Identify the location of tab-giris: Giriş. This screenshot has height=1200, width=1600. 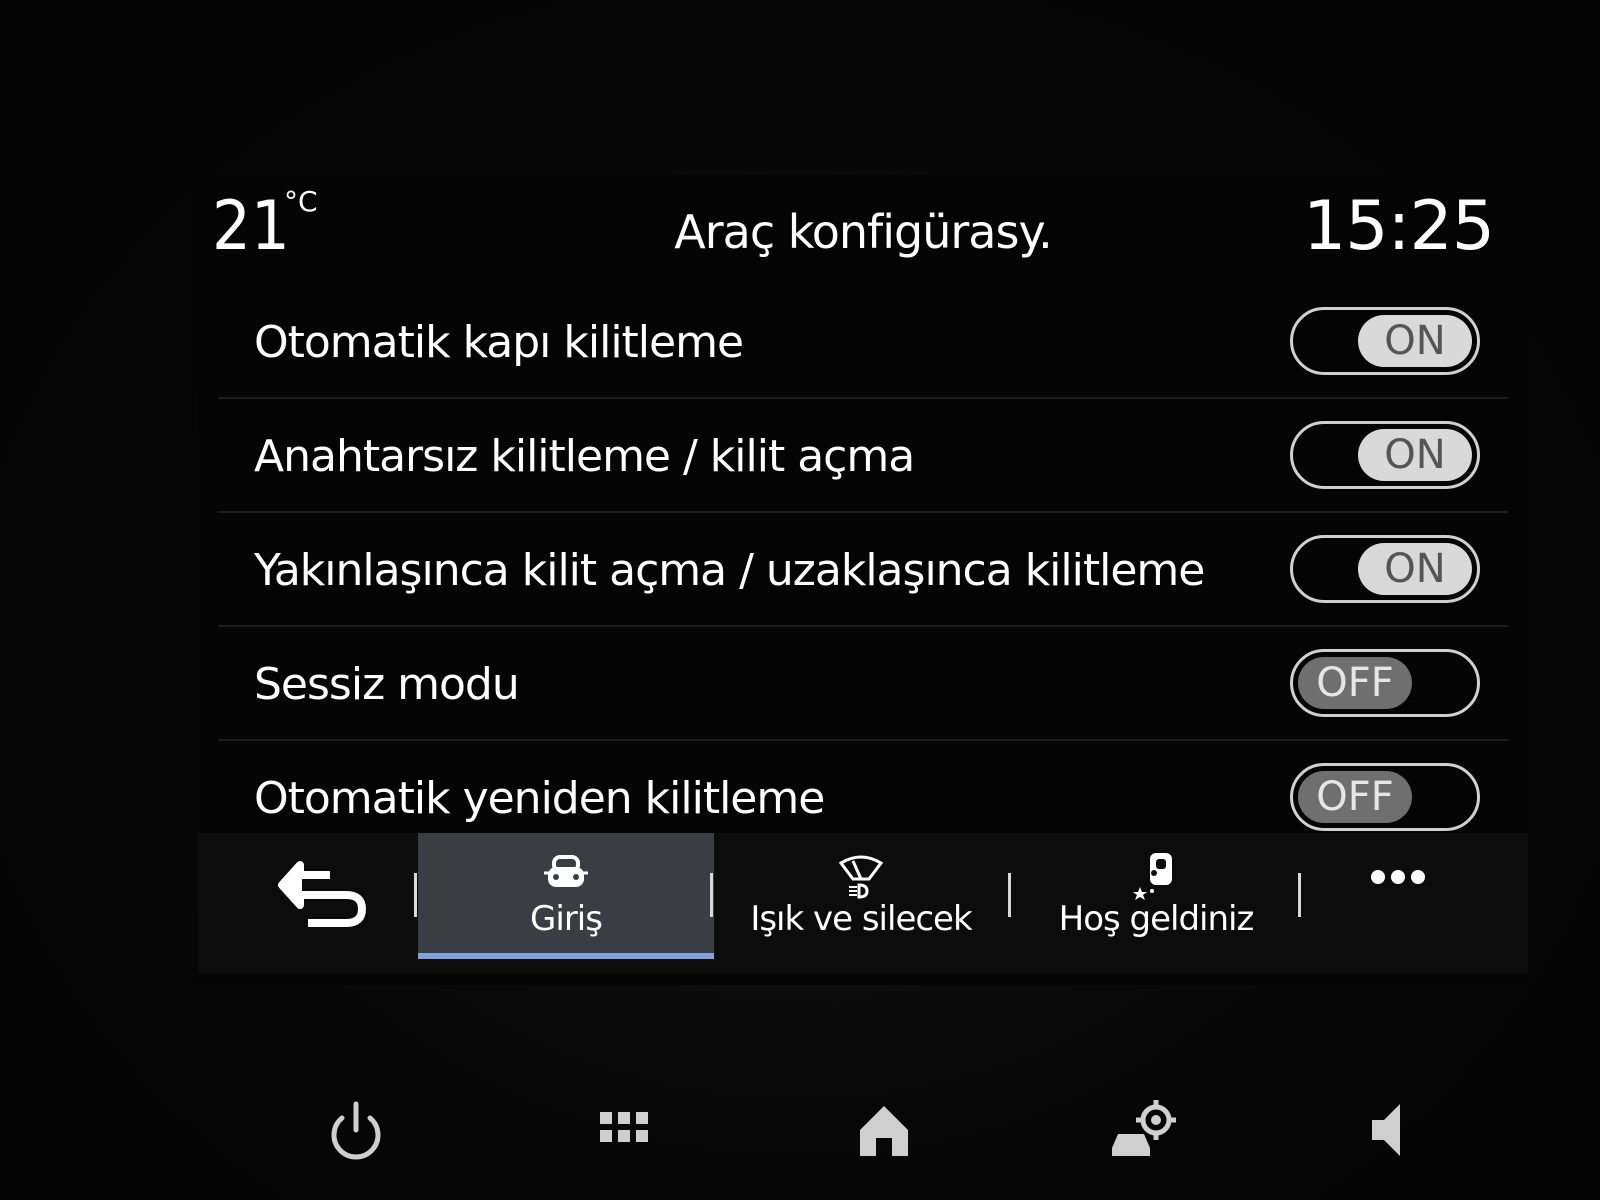
(566, 896).